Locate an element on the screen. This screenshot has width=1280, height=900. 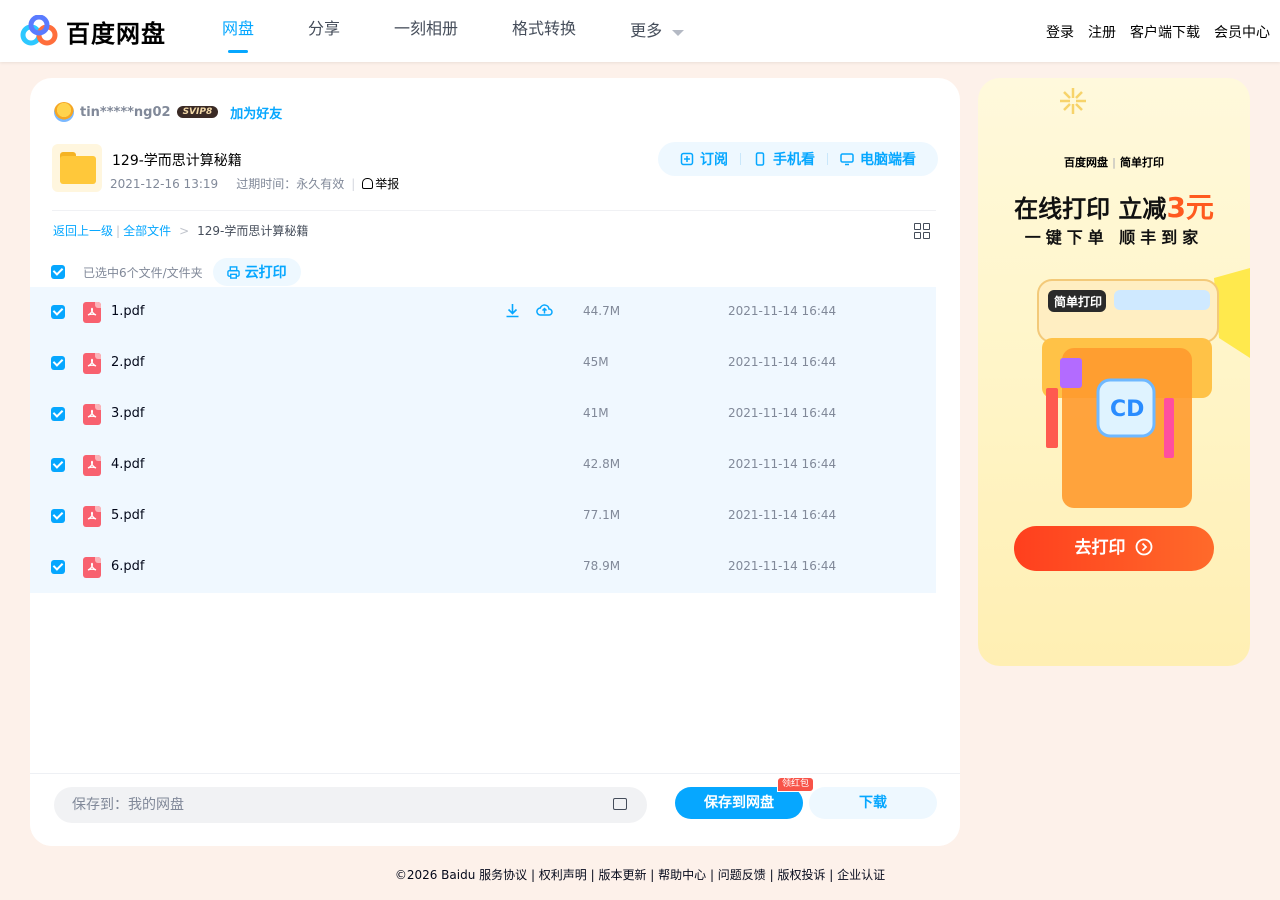
nav-more: 更多 is located at coordinates (657, 31).